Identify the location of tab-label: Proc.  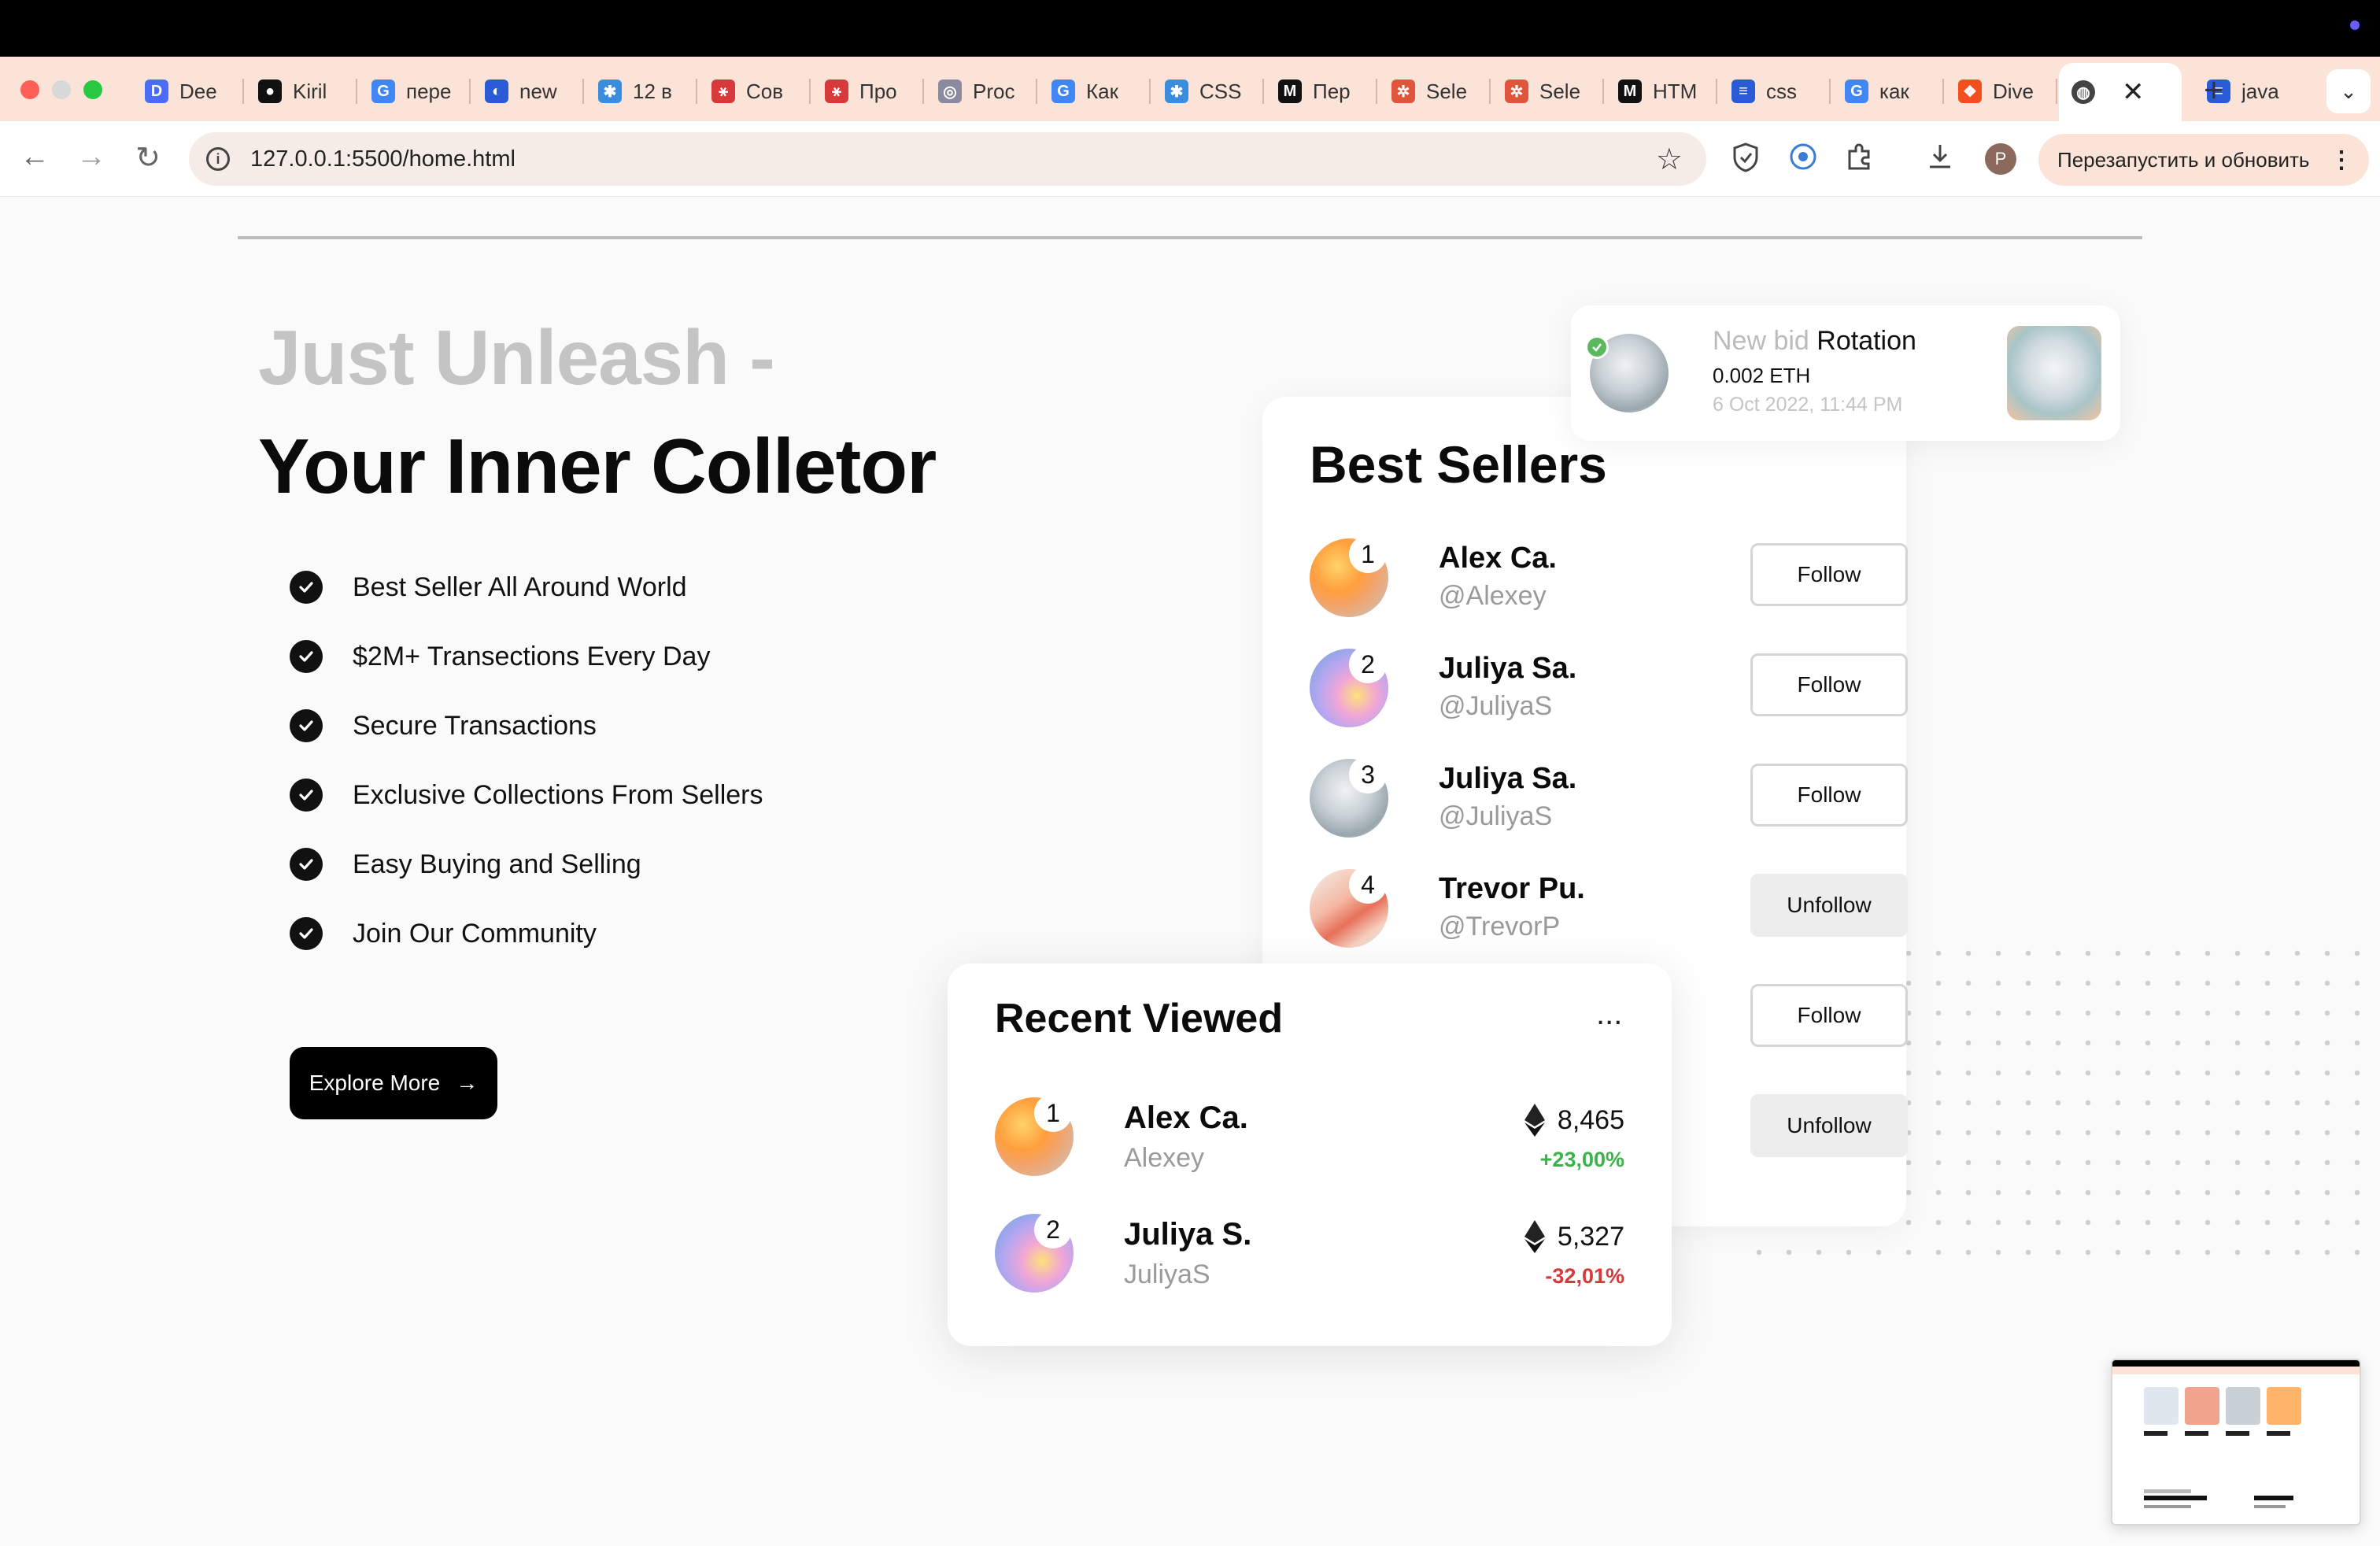
(994, 91).